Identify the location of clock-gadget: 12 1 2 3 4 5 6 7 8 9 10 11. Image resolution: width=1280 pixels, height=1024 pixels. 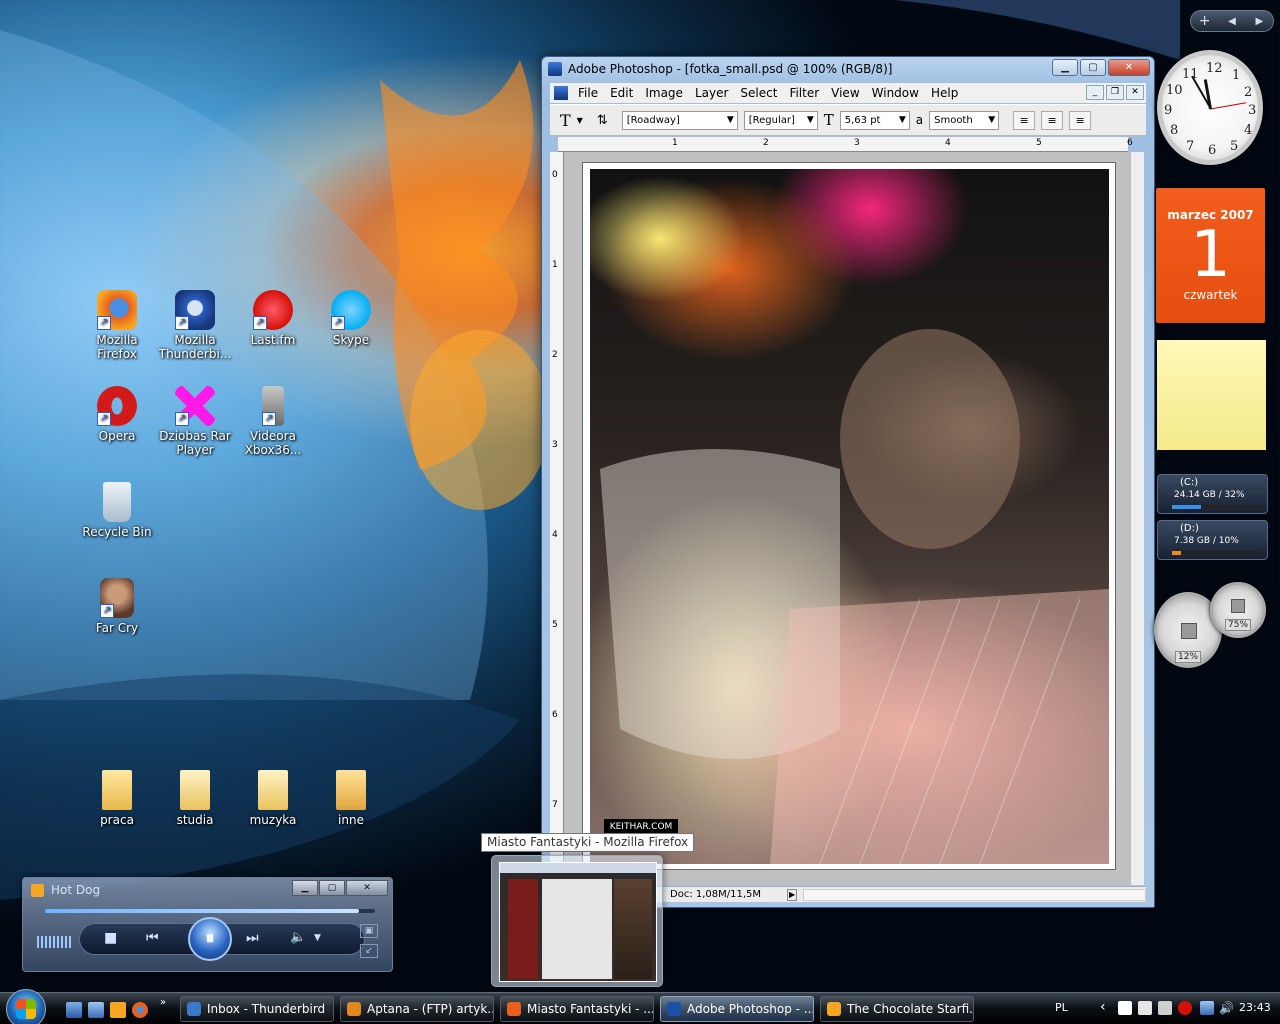
(1210, 110).